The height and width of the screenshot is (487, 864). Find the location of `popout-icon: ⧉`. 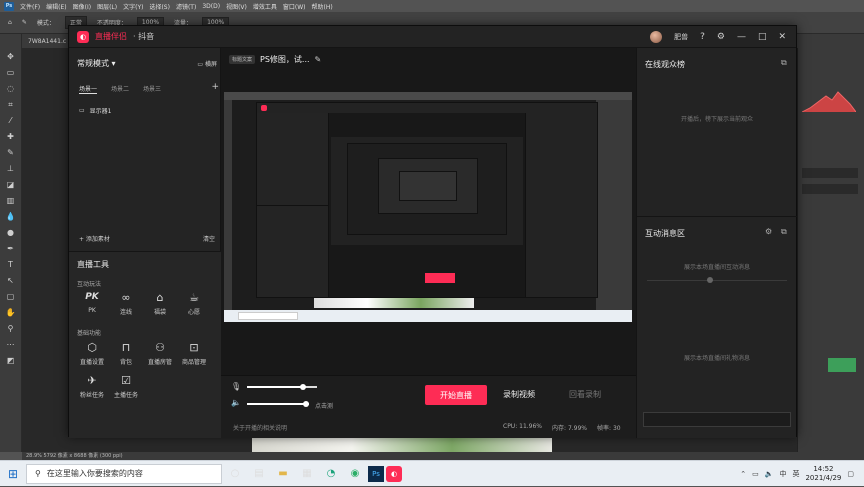

popout-icon: ⧉ is located at coordinates (784, 63).